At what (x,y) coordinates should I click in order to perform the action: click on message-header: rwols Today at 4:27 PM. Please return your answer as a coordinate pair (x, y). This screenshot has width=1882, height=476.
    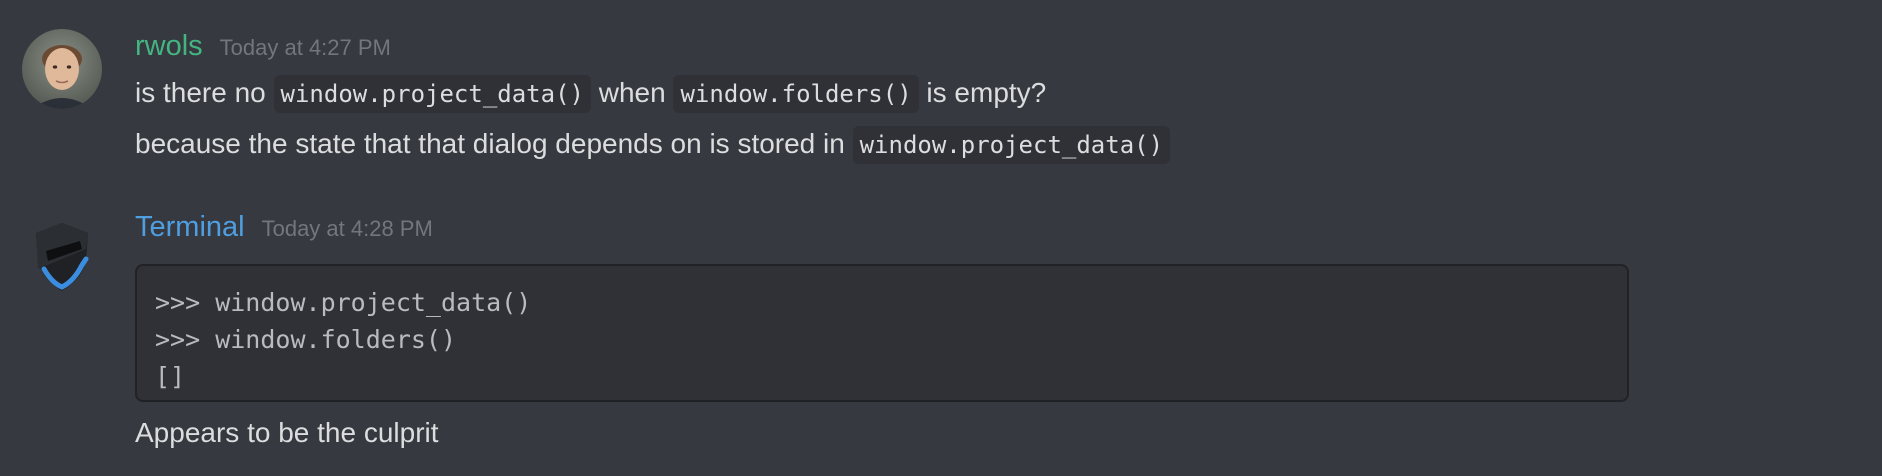
    Looking at the image, I should click on (263, 46).